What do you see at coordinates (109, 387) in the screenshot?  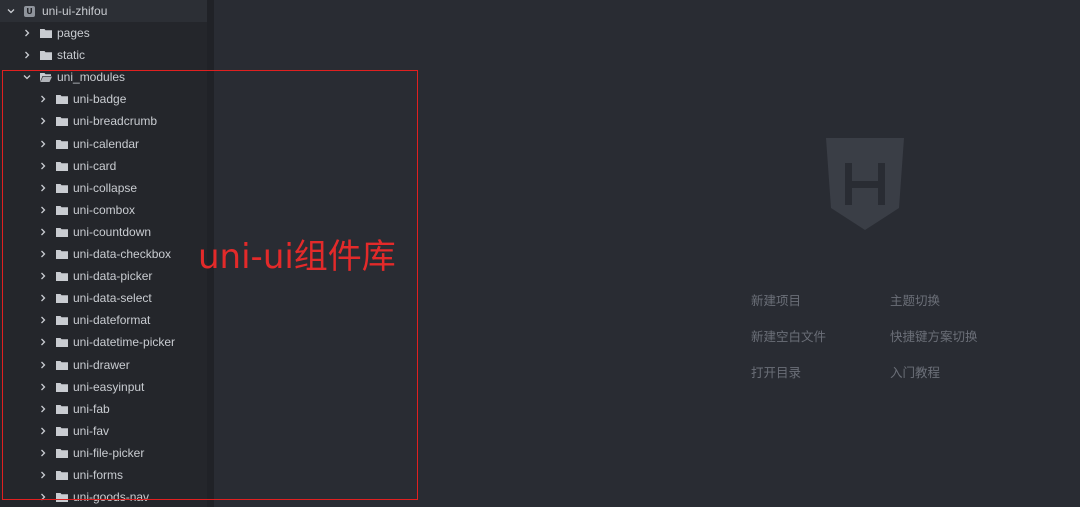 I see `tree-item-label: uni-easyinput` at bounding box center [109, 387].